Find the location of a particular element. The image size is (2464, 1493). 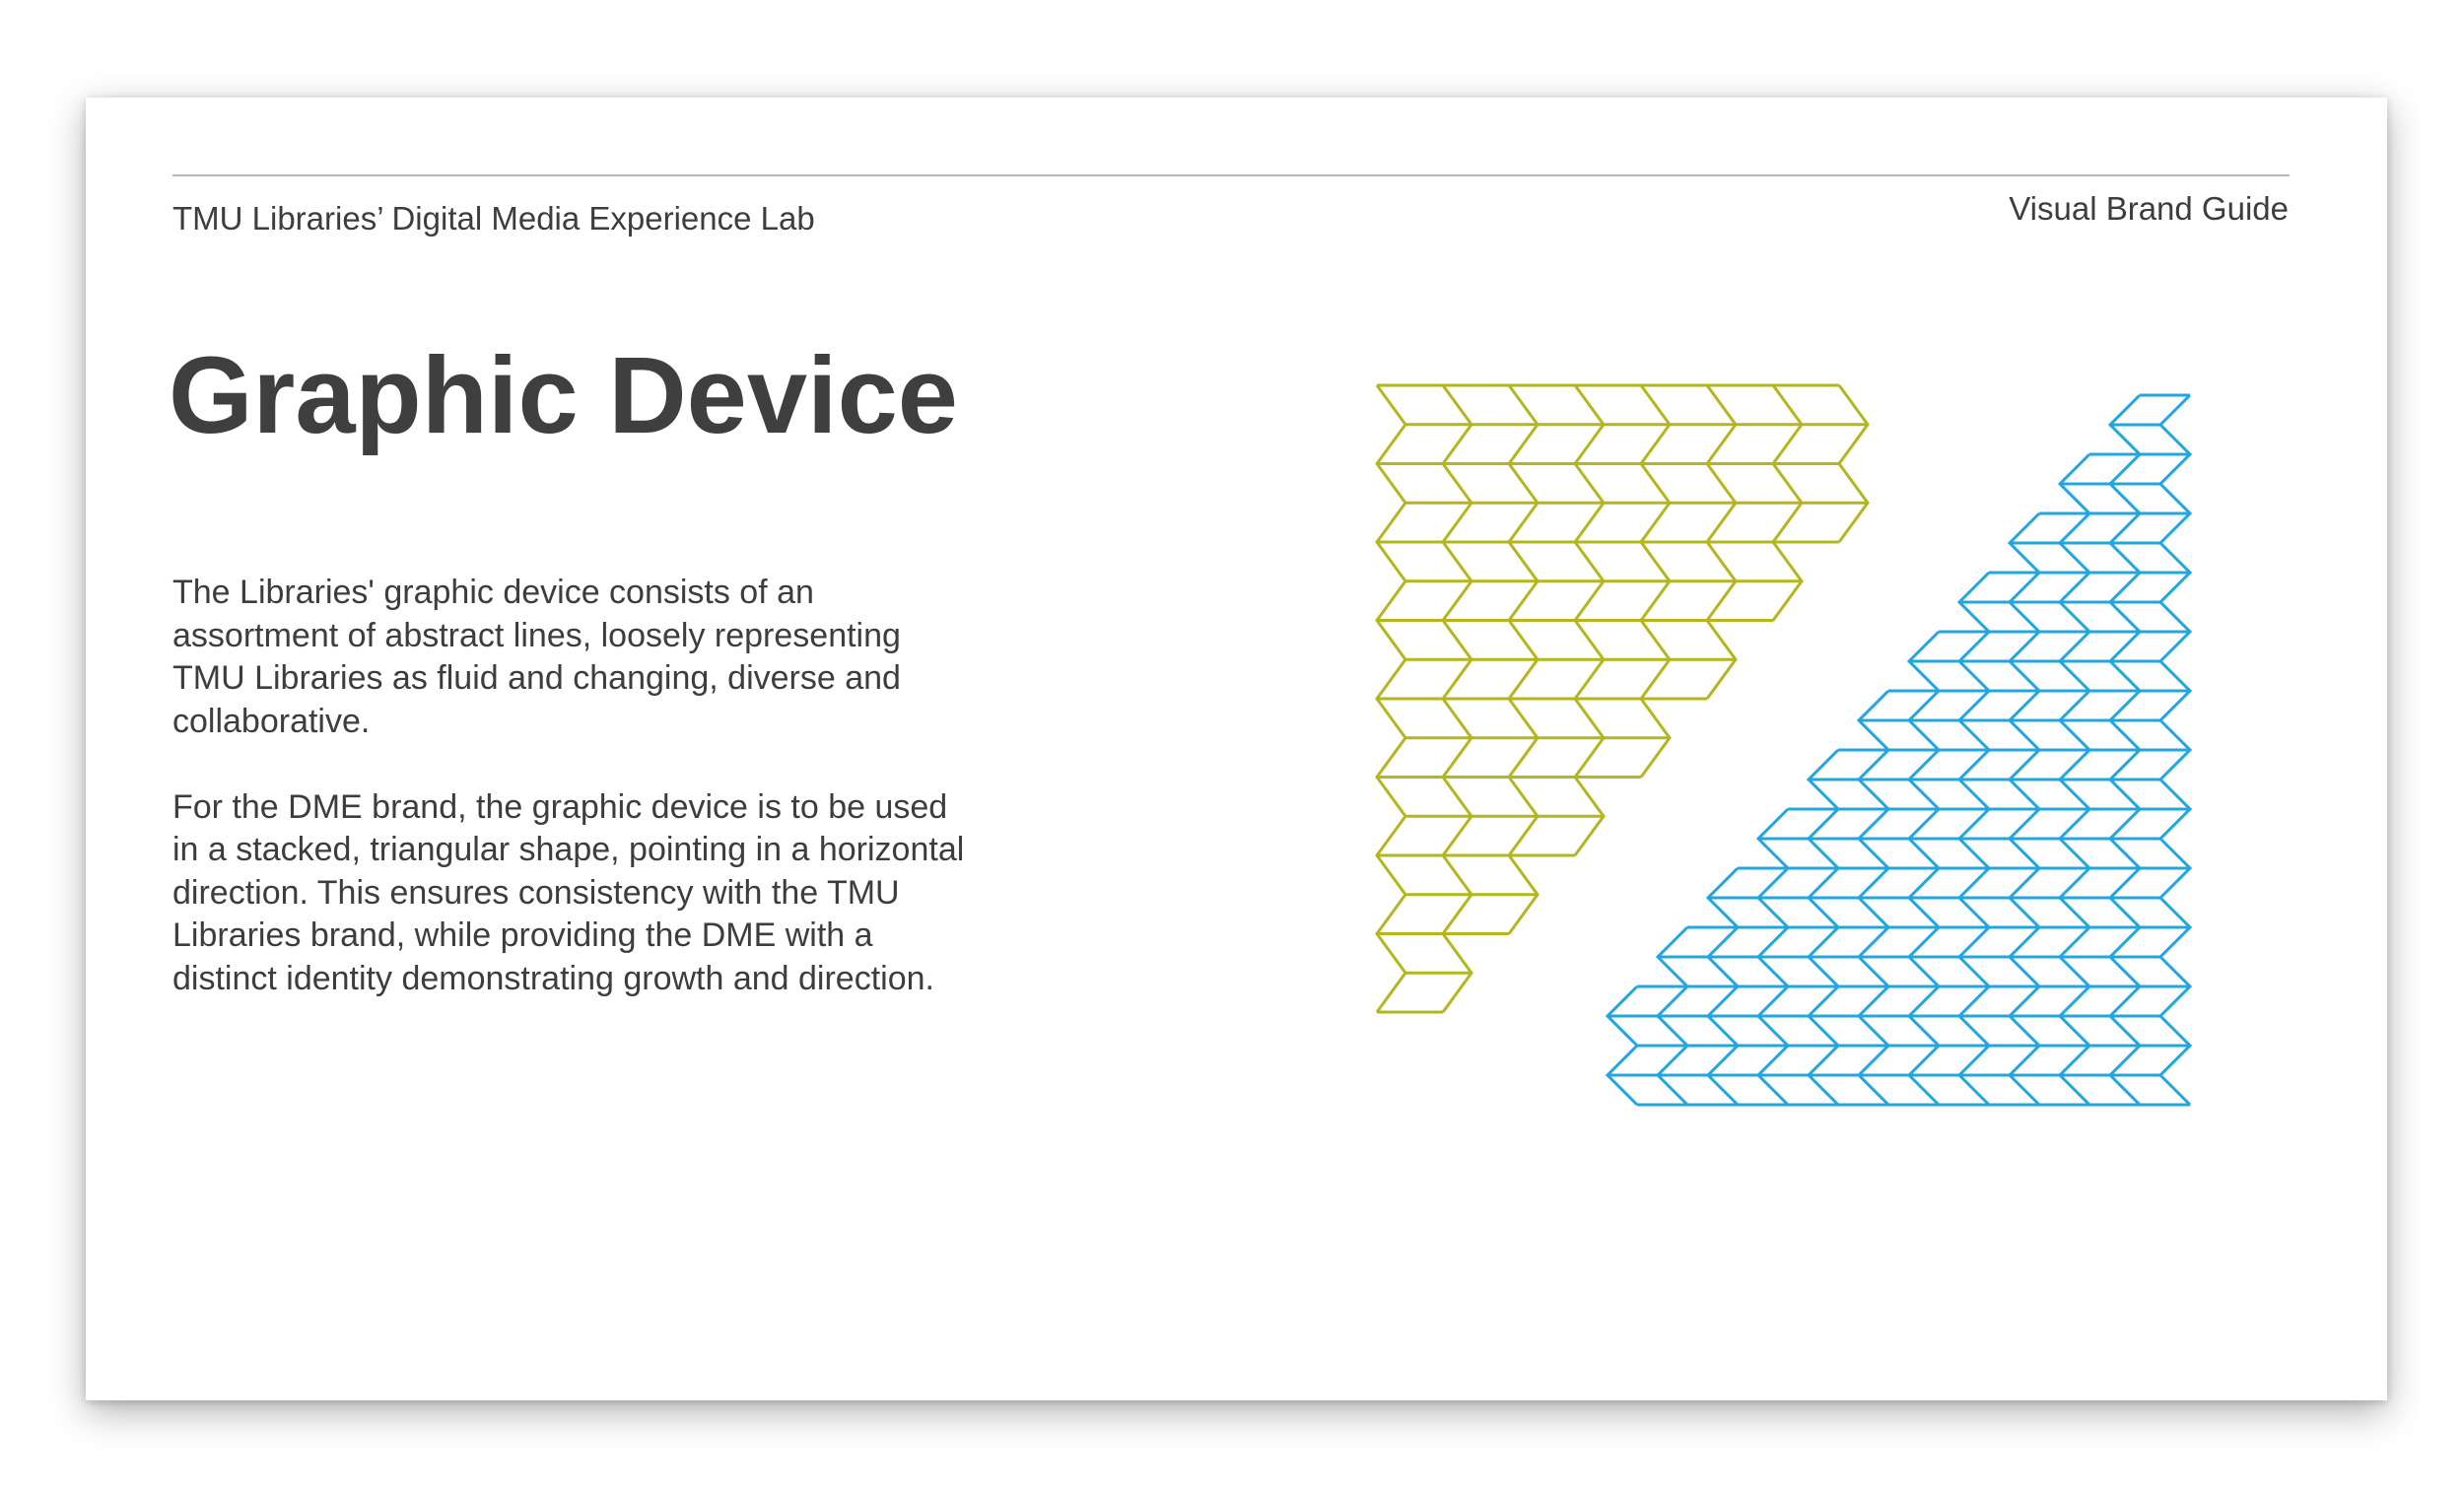

graphic-device-left-pattern is located at coordinates (1622, 698).